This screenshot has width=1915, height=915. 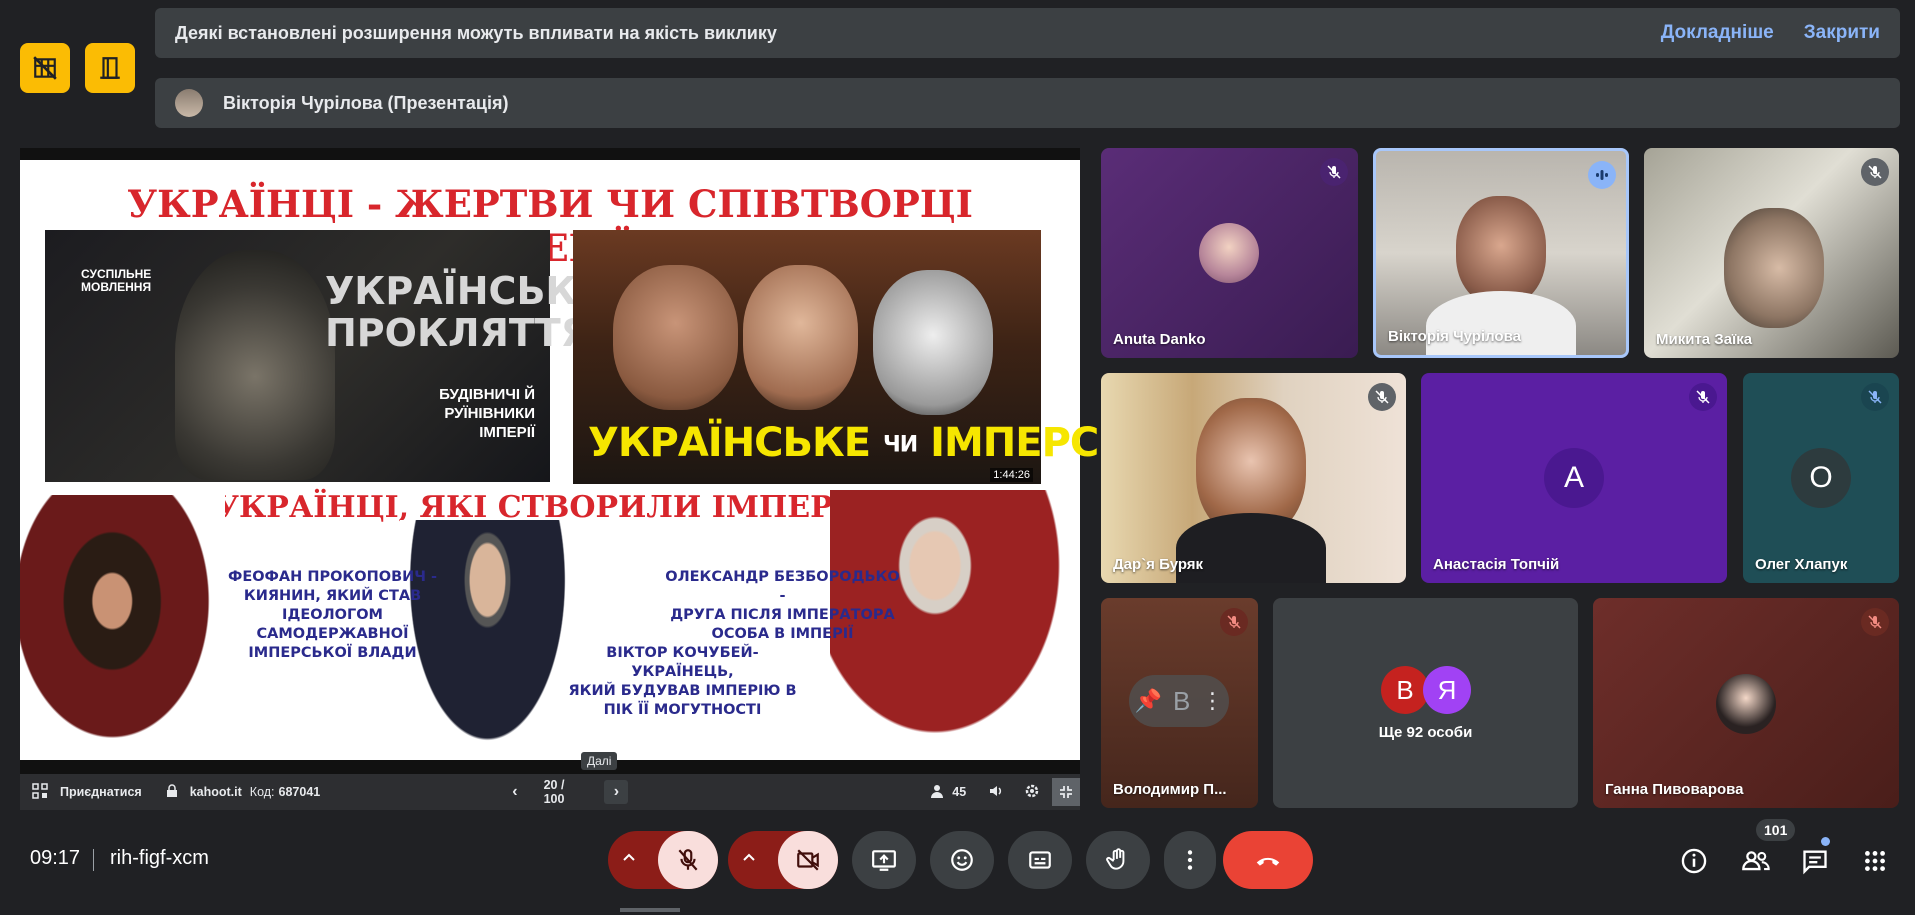 What do you see at coordinates (172, 792) in the screenshot?
I see `lock-icon` at bounding box center [172, 792].